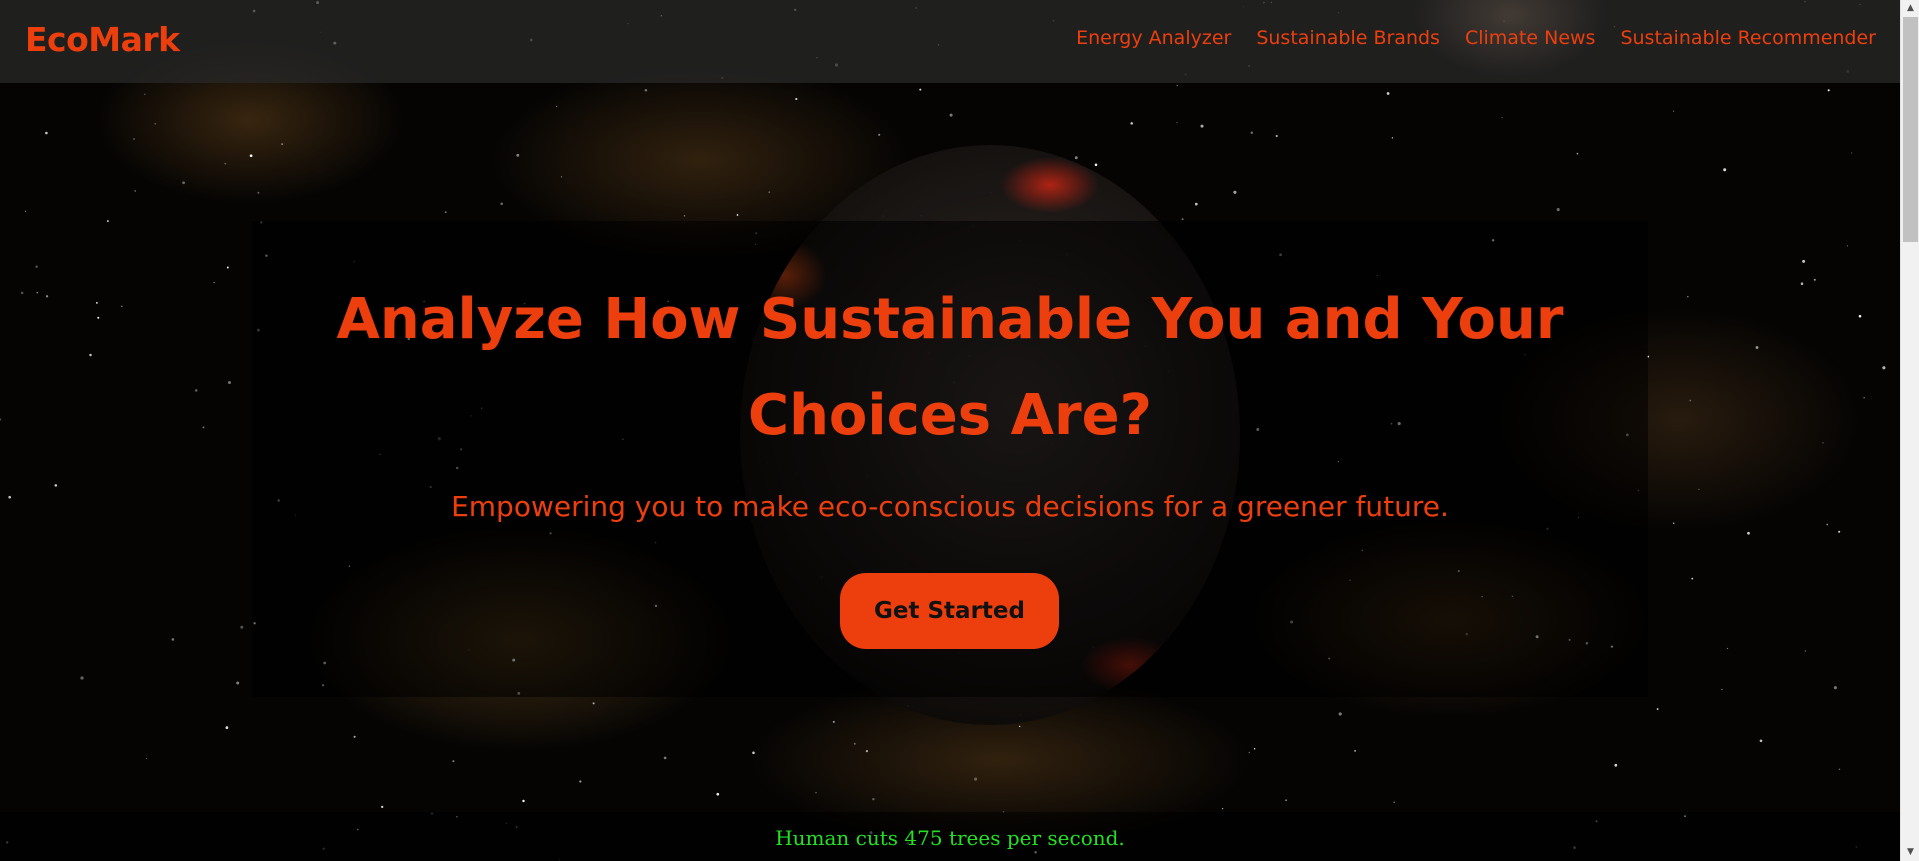 Image resolution: width=1919 pixels, height=861 pixels. Describe the element at coordinates (1530, 38) in the screenshot. I see `nav-link-climate-news: Climate News` at that location.